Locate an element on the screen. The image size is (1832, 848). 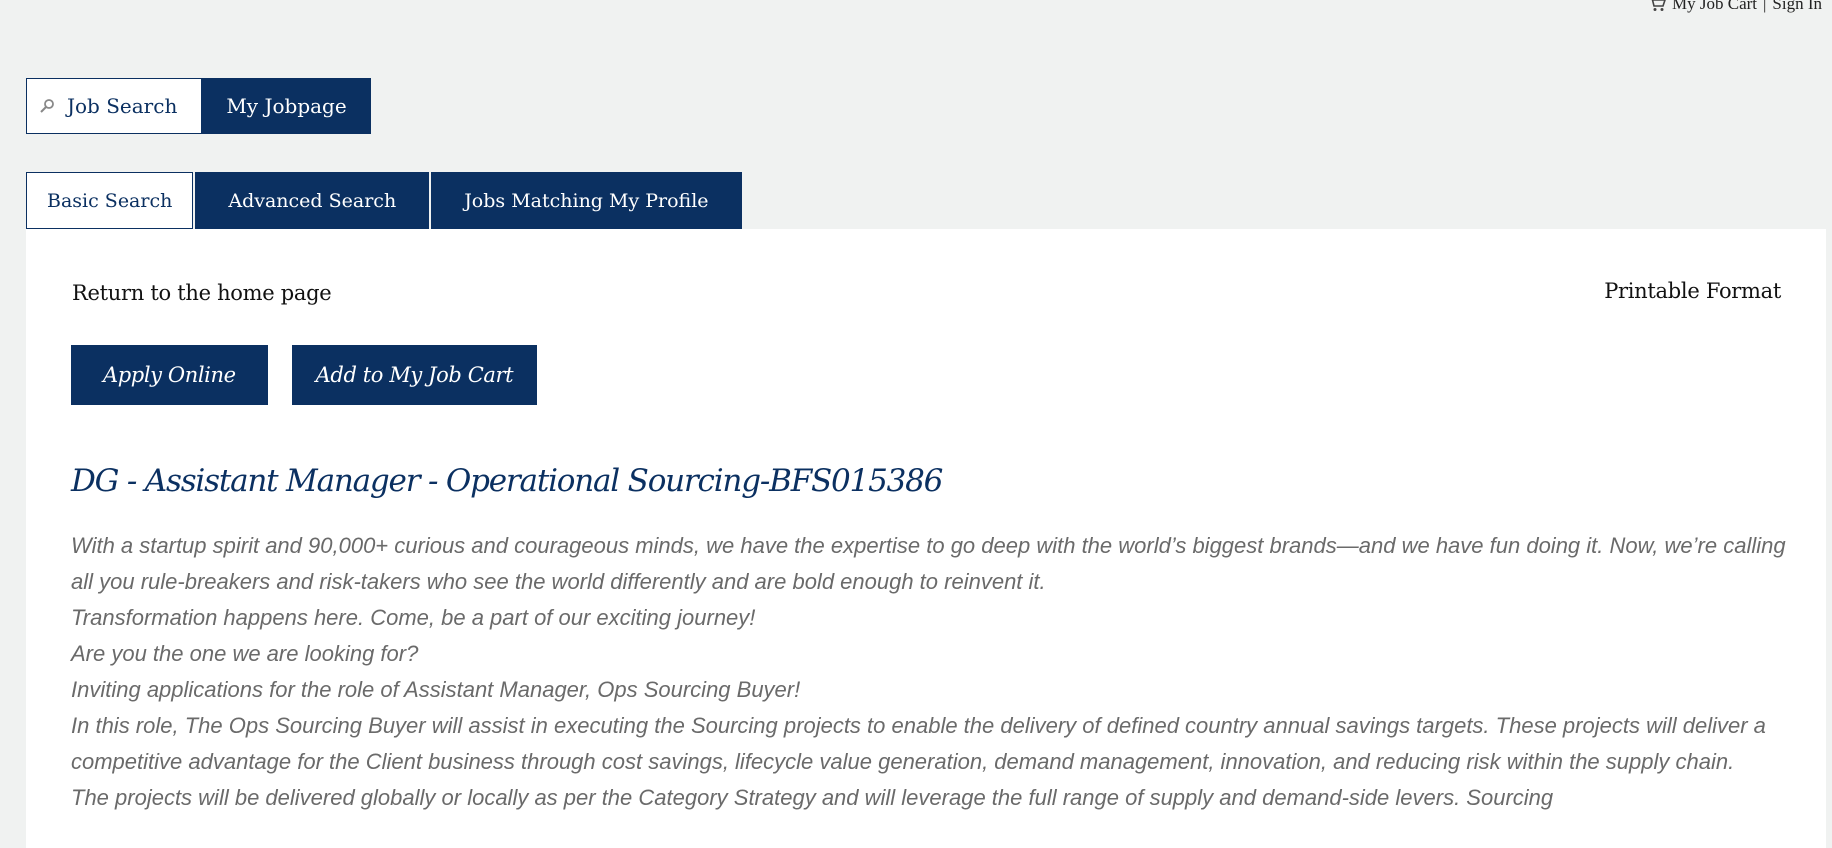
main-tabs: Job Search My Jobpage is located at coordinates (198, 106).